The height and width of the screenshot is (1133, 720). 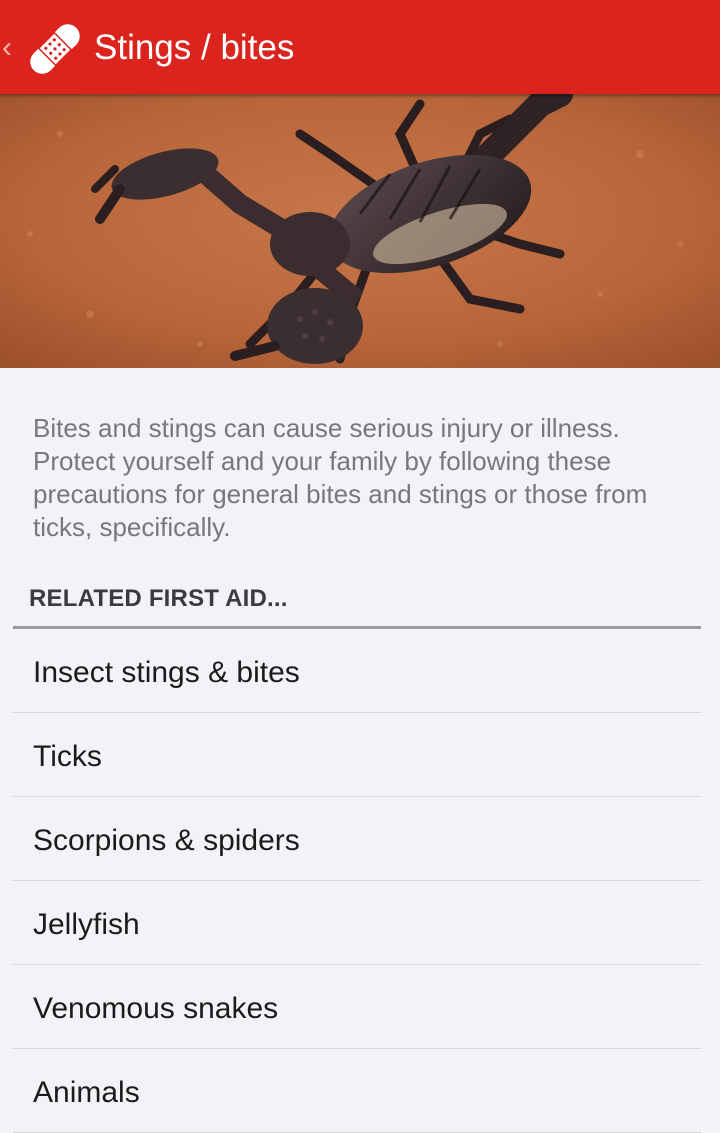 What do you see at coordinates (360, 47) in the screenshot?
I see `app-bar: ‹ Stings / bites` at bounding box center [360, 47].